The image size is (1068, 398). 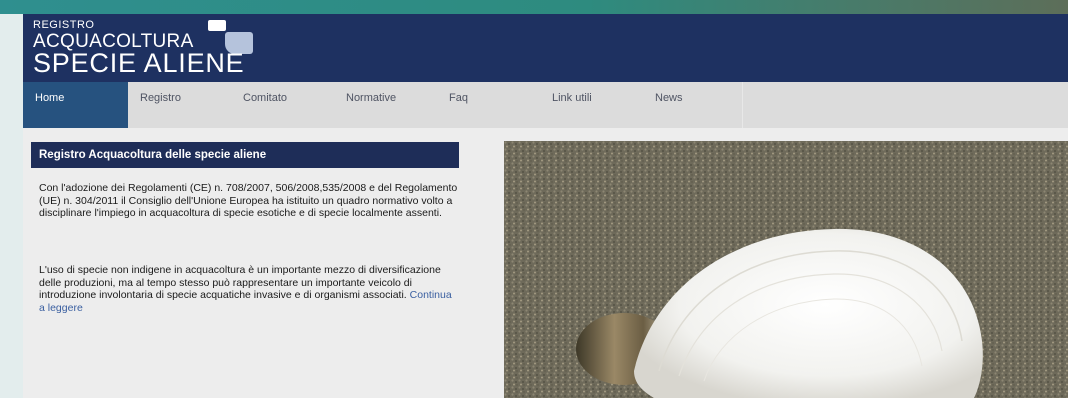 What do you see at coordinates (591, 105) in the screenshot?
I see `nav-item-link-utili: Link utili` at bounding box center [591, 105].